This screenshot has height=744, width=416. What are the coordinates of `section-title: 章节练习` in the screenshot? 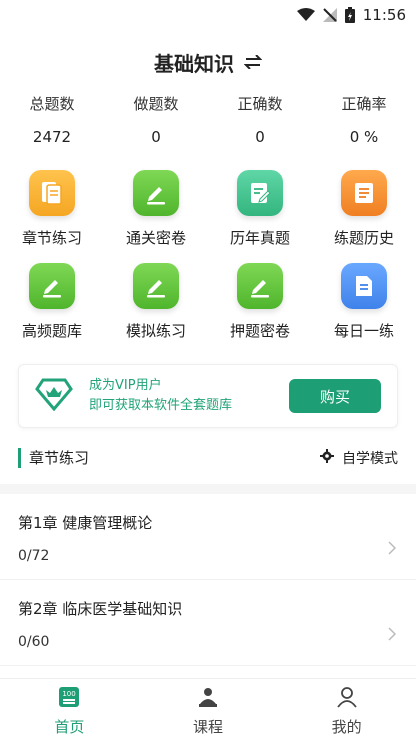 It's located at (53, 458).